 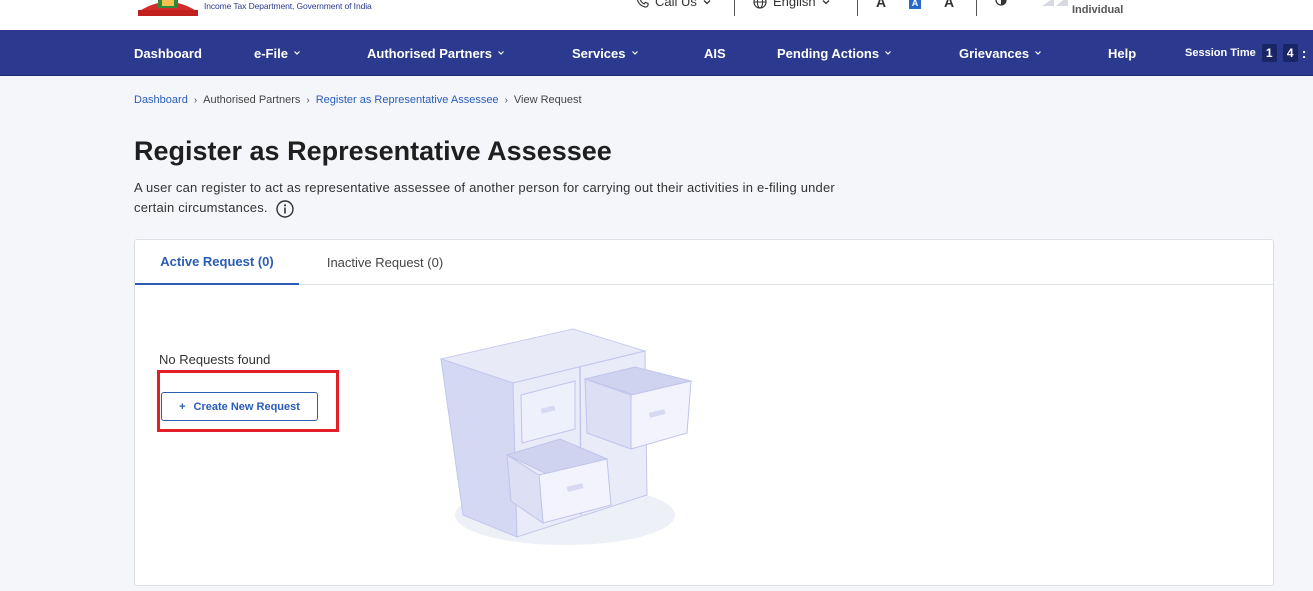 I want to click on nav-label: Pending Actions, so click(x=828, y=53).